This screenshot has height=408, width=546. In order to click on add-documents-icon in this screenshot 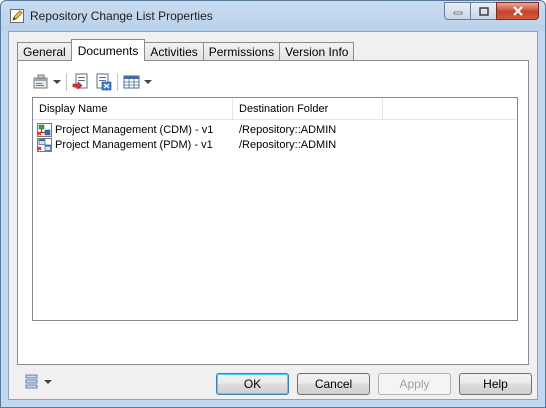, I will do `click(80, 81)`.